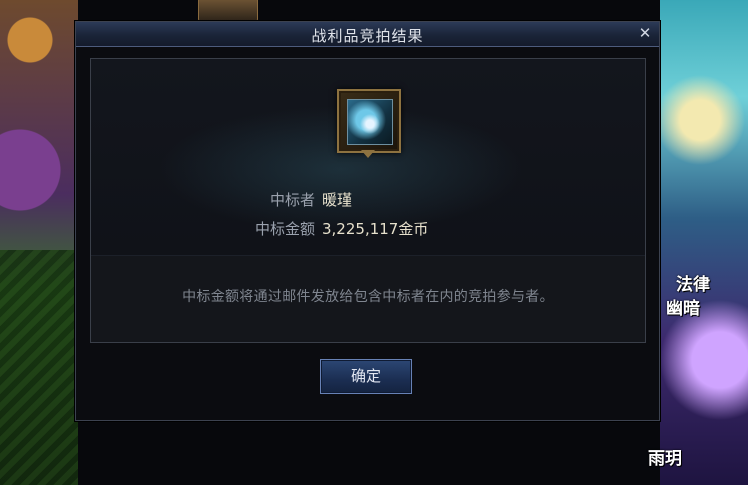 Image resolution: width=748 pixels, height=485 pixels. I want to click on result-panel-bottom: 中标金额将通过邮件发放给包含中标者在内的竞拍参与者。, so click(368, 299).